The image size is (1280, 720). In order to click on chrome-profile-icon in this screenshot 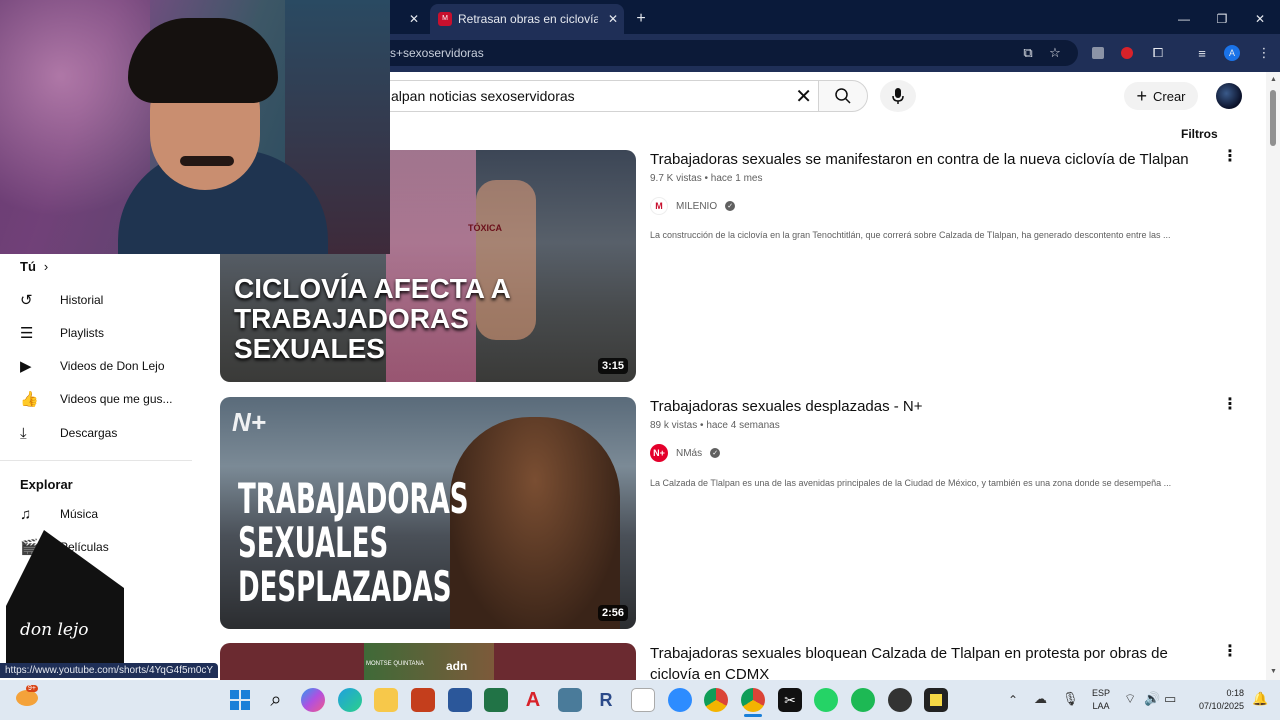, I will do `click(753, 700)`.